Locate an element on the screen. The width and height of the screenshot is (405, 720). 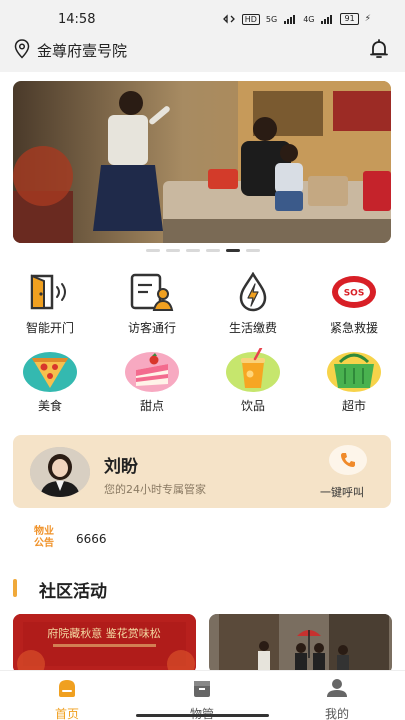
service-label: 紧急救援 is located at coordinates (353, 328).